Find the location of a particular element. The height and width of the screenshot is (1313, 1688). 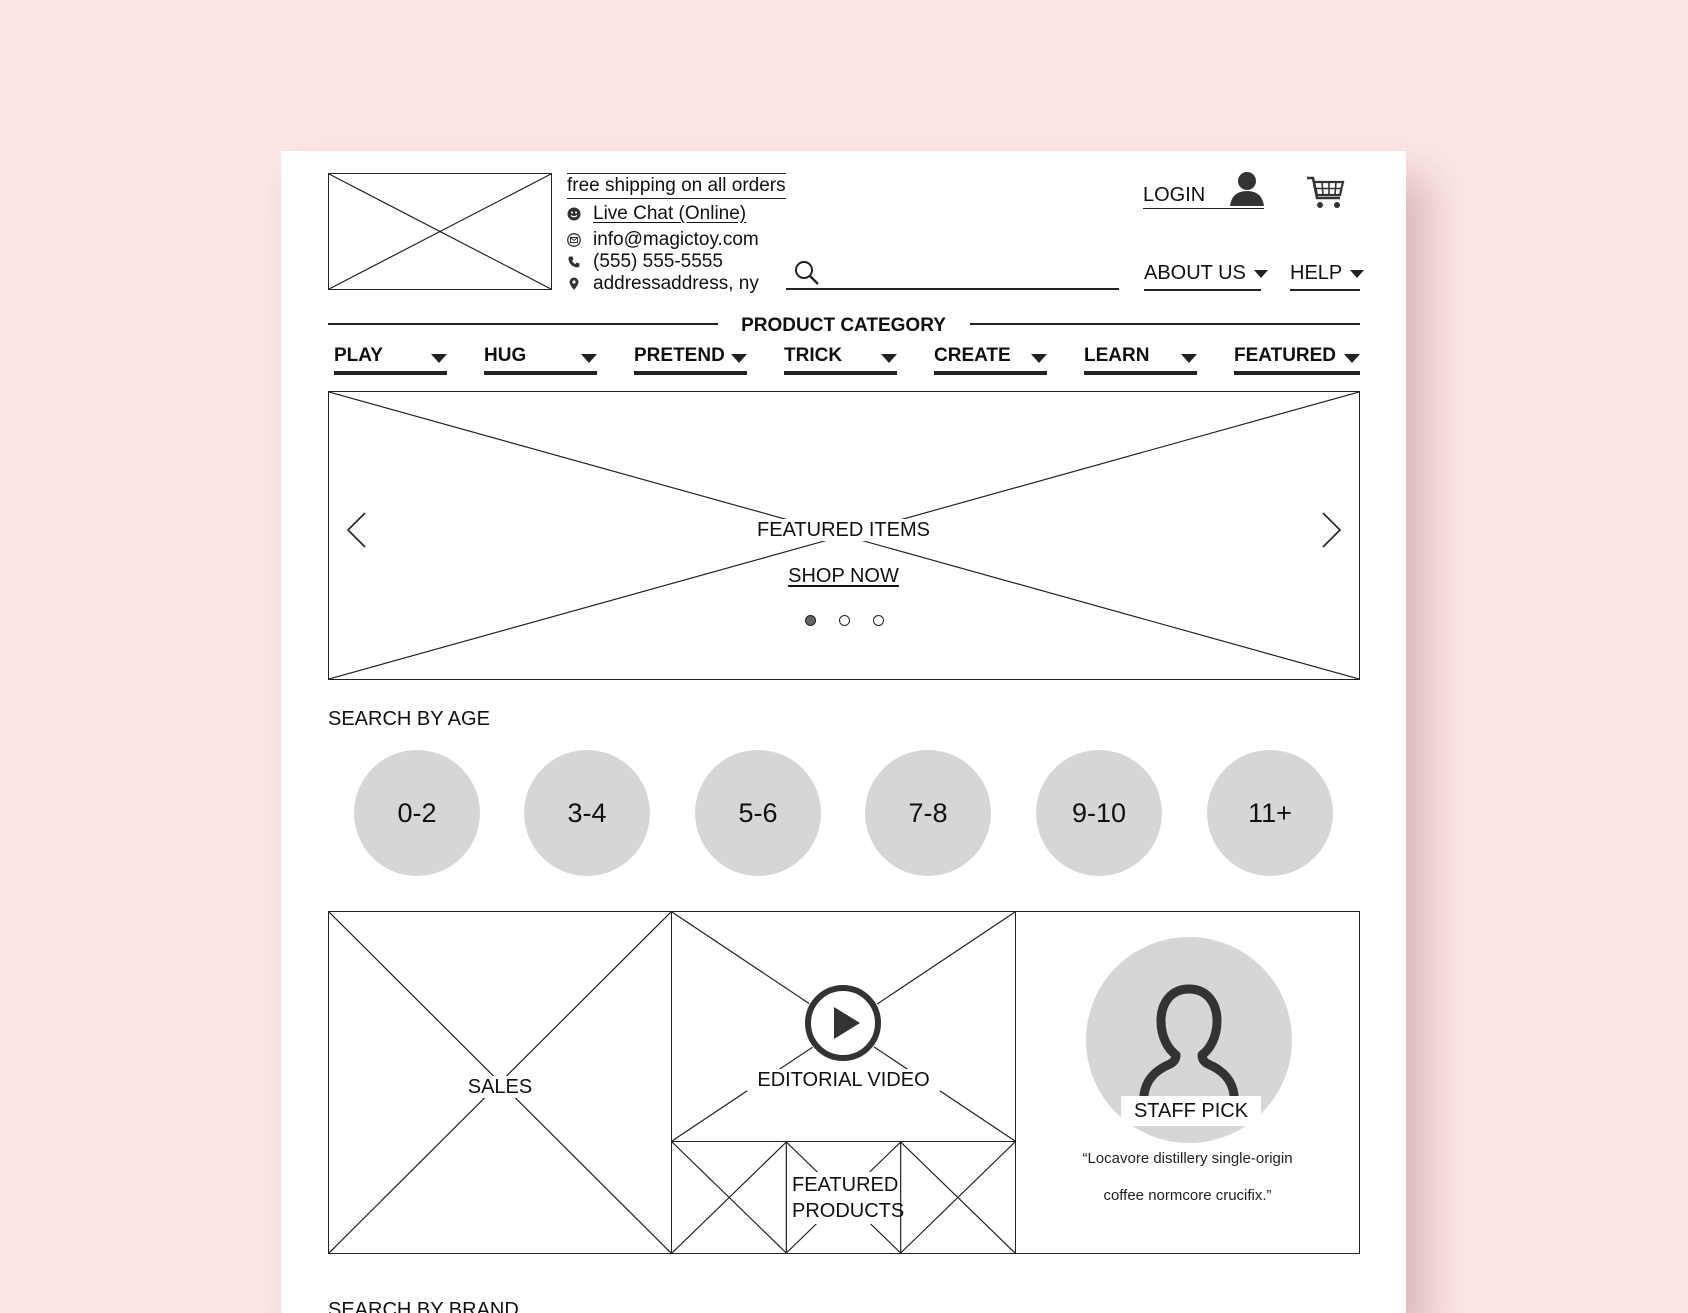

address-row: addressaddress, ny is located at coordinates (663, 283).